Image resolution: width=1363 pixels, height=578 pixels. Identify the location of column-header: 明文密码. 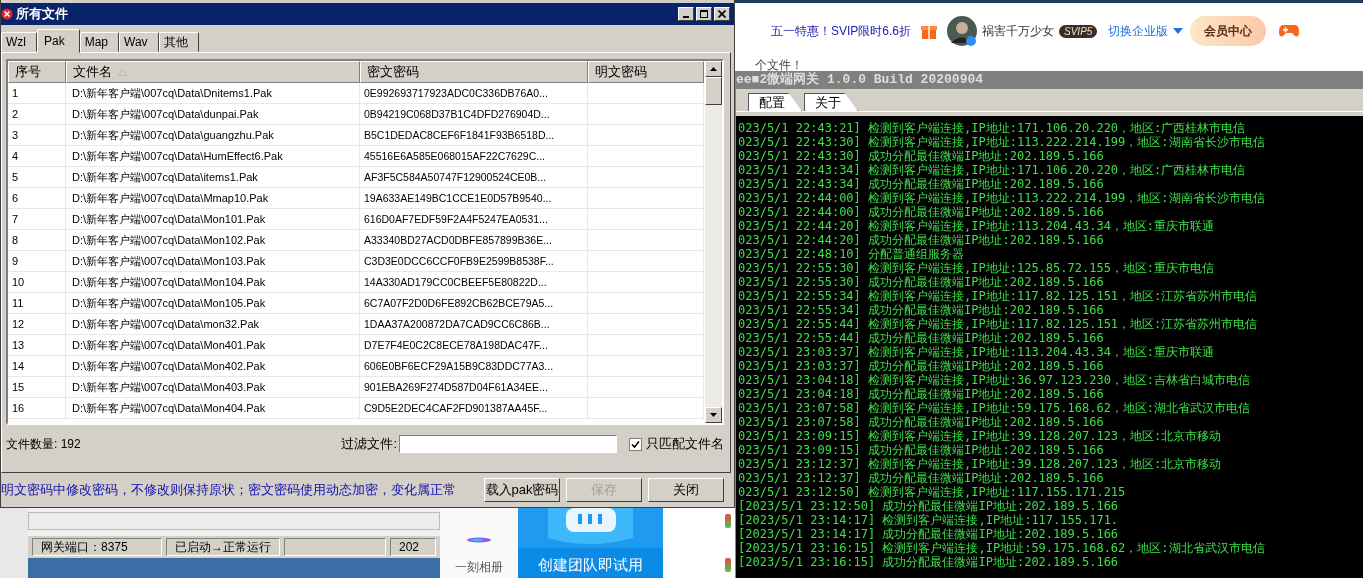
(646, 72).